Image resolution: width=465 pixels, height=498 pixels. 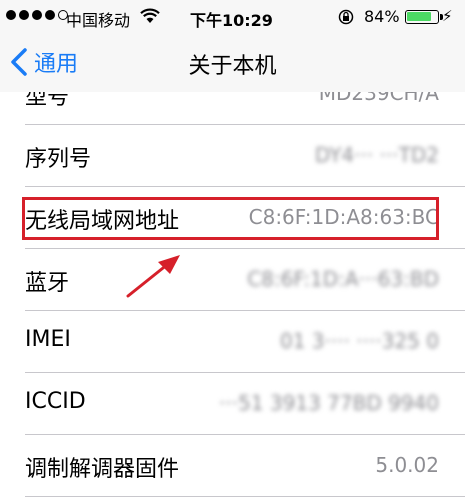 What do you see at coordinates (245, 496) in the screenshot?
I see `divider` at bounding box center [245, 496].